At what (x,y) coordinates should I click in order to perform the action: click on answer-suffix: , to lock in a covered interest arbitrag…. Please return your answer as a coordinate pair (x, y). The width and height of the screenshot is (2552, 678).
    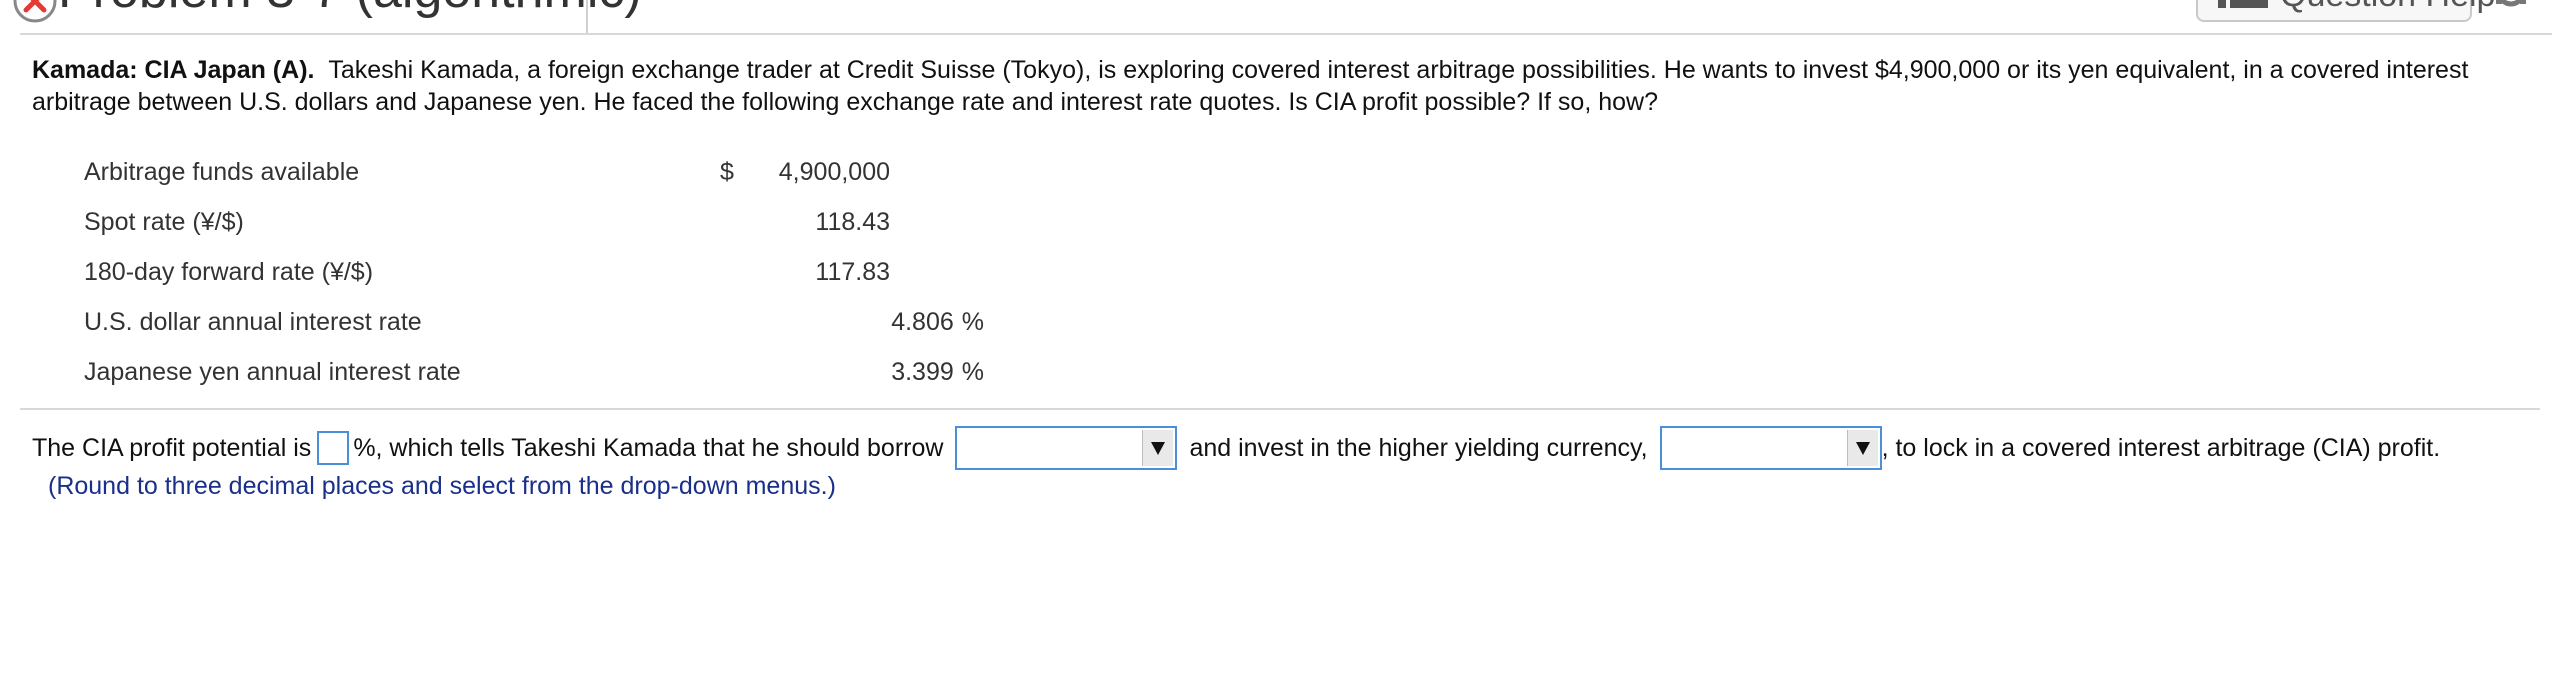
    Looking at the image, I should click on (2161, 447).